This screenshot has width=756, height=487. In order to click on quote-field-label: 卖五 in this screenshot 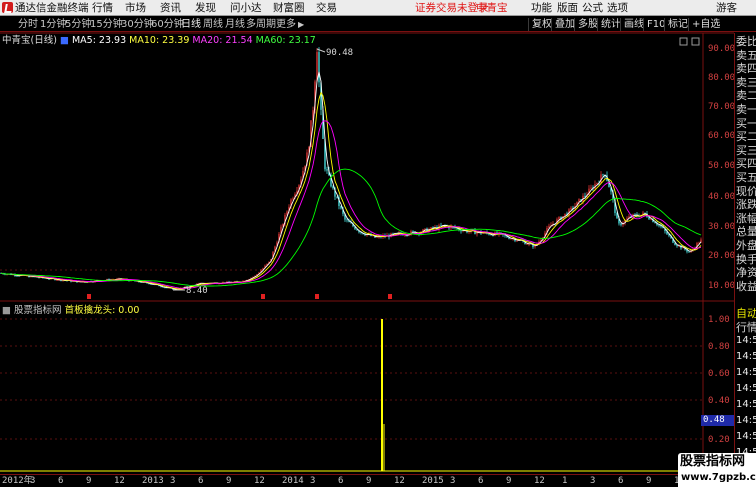, I will do `click(746, 55)`.